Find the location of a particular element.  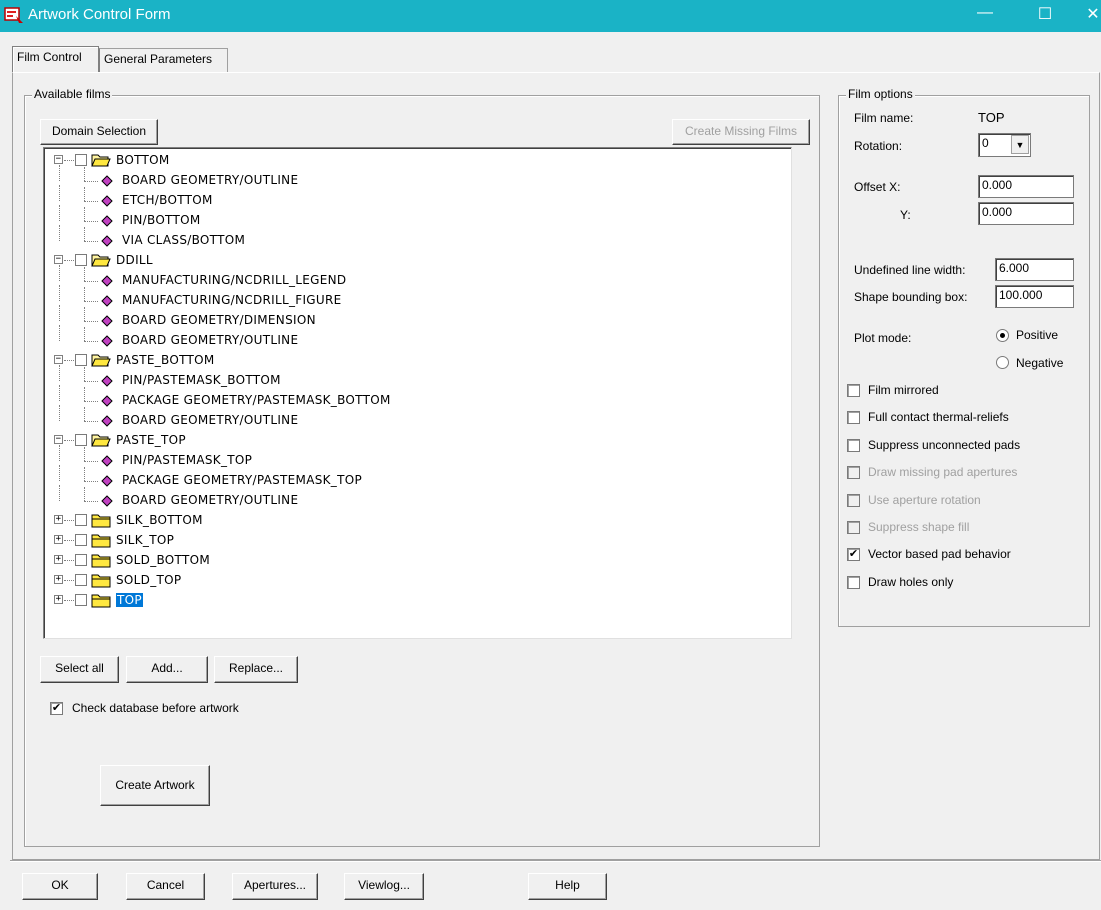

tree-folder-row: + SOLD_TOP is located at coordinates (414, 581).